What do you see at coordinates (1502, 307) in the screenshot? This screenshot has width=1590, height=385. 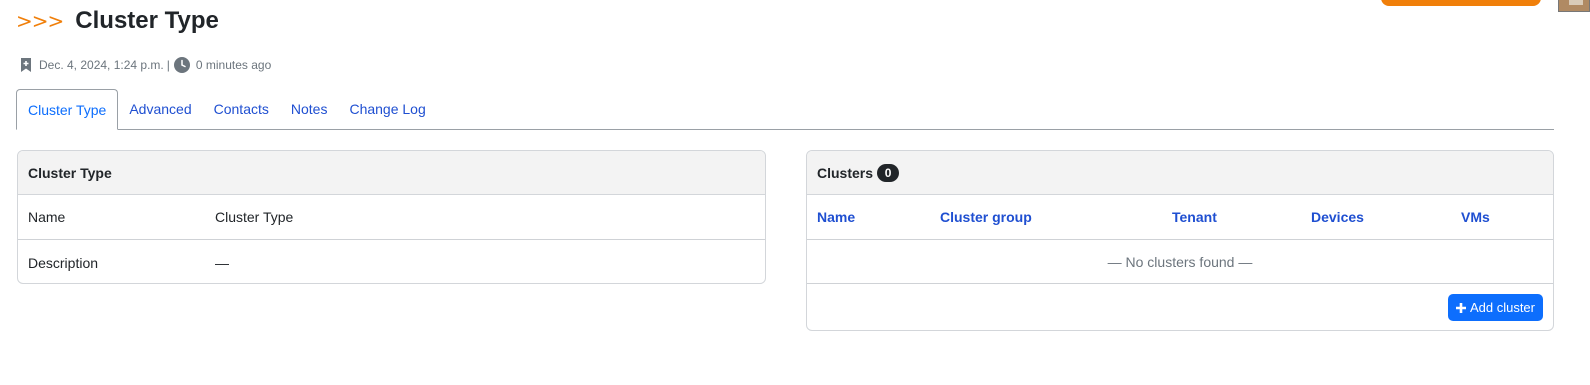 I see `add-cluster-label: Add cluster` at bounding box center [1502, 307].